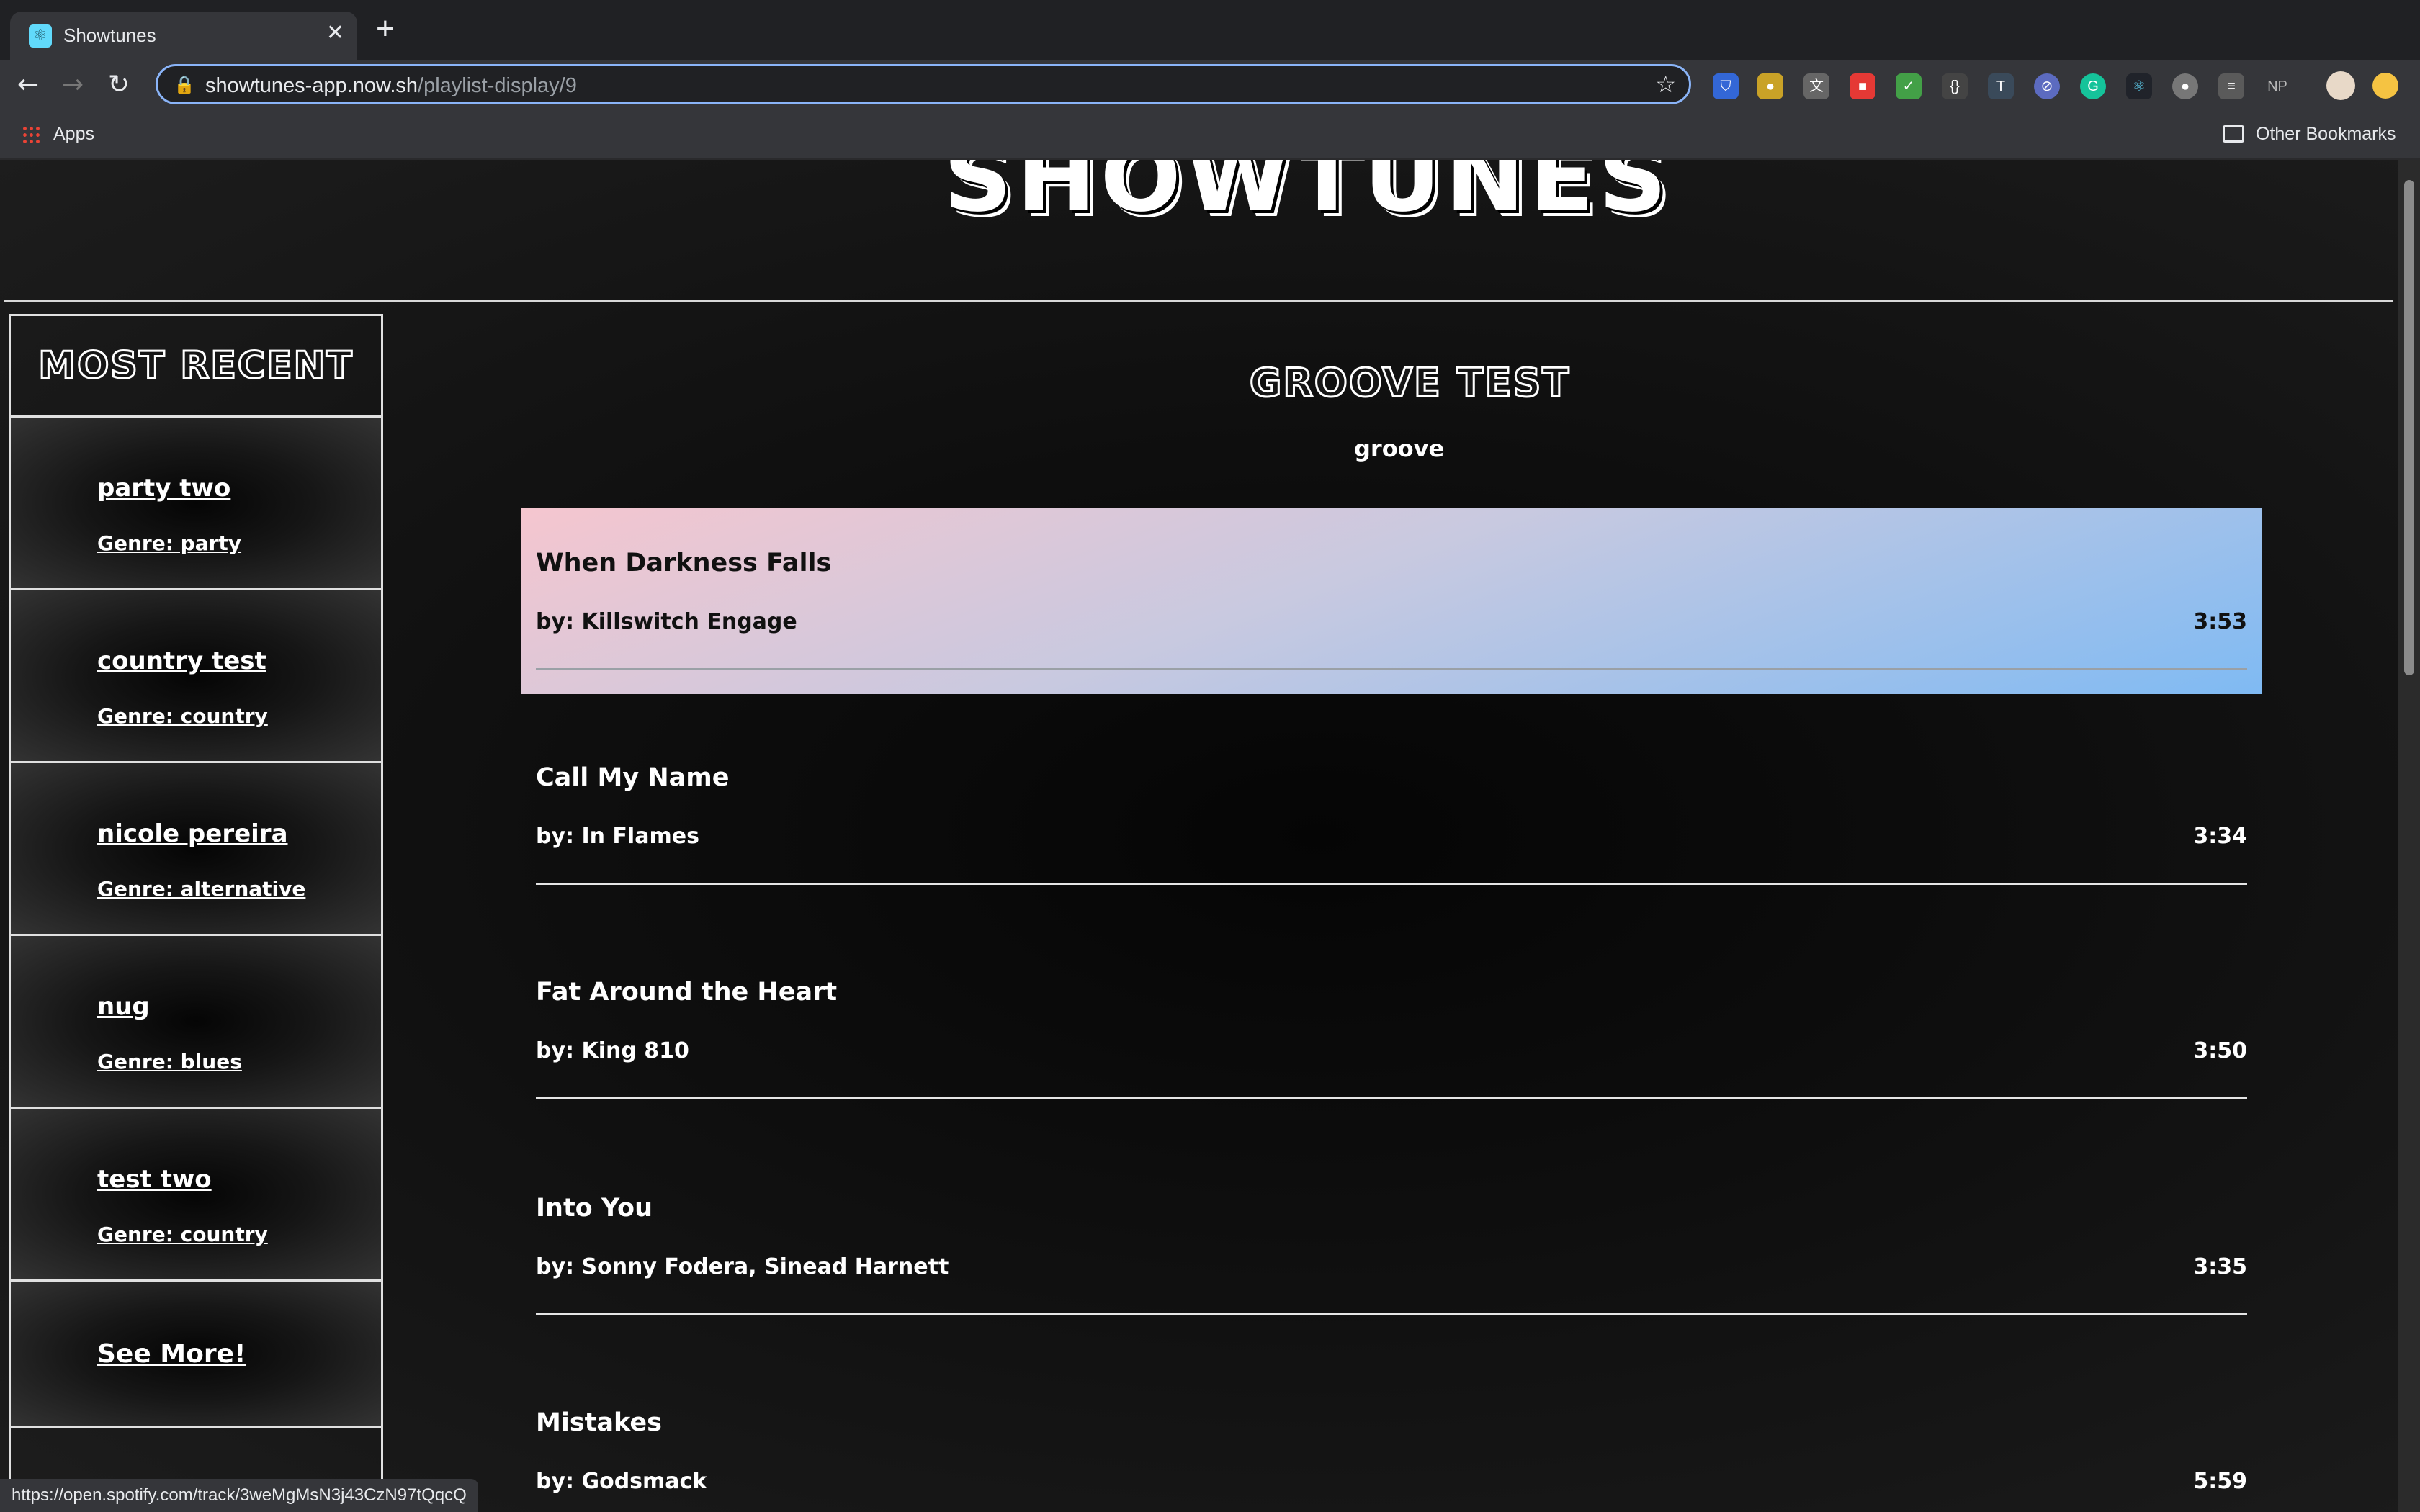 This screenshot has height=1512, width=2420. I want to click on site-logo: SHOWTUNES, so click(1307, 196).